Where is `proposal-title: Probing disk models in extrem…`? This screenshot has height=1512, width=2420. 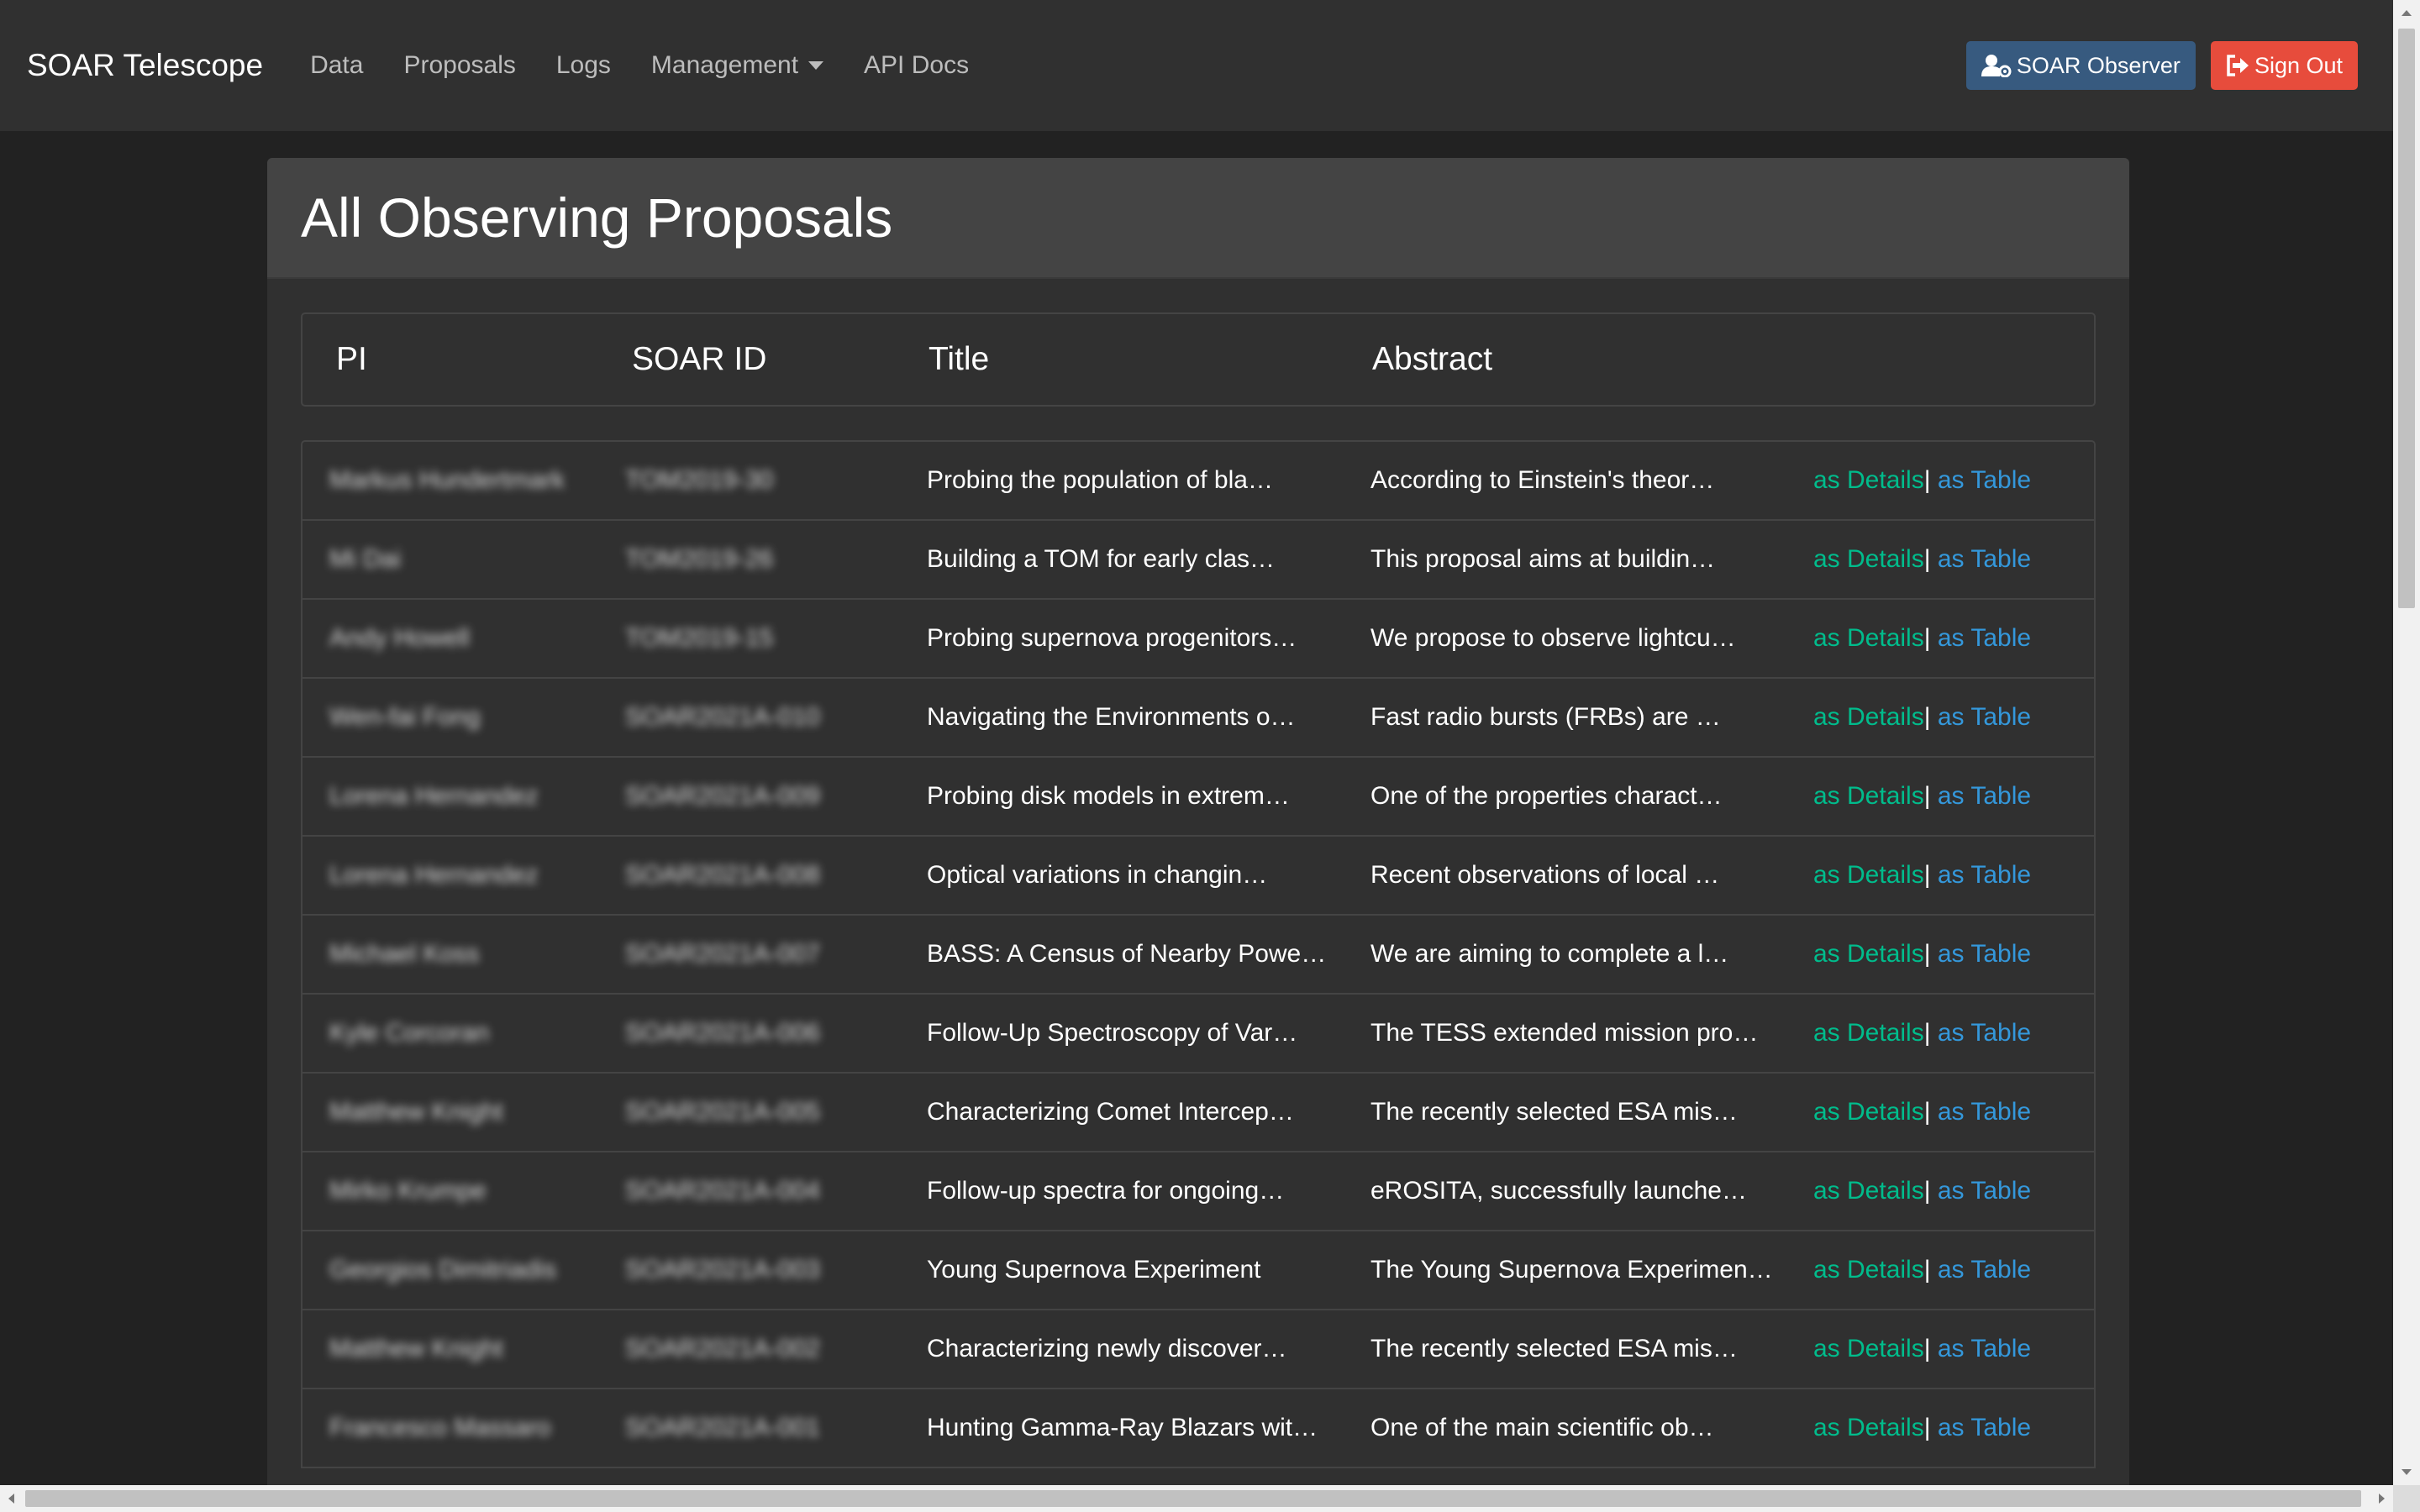 proposal-title: Probing disk models in extrem… is located at coordinates (1108, 796).